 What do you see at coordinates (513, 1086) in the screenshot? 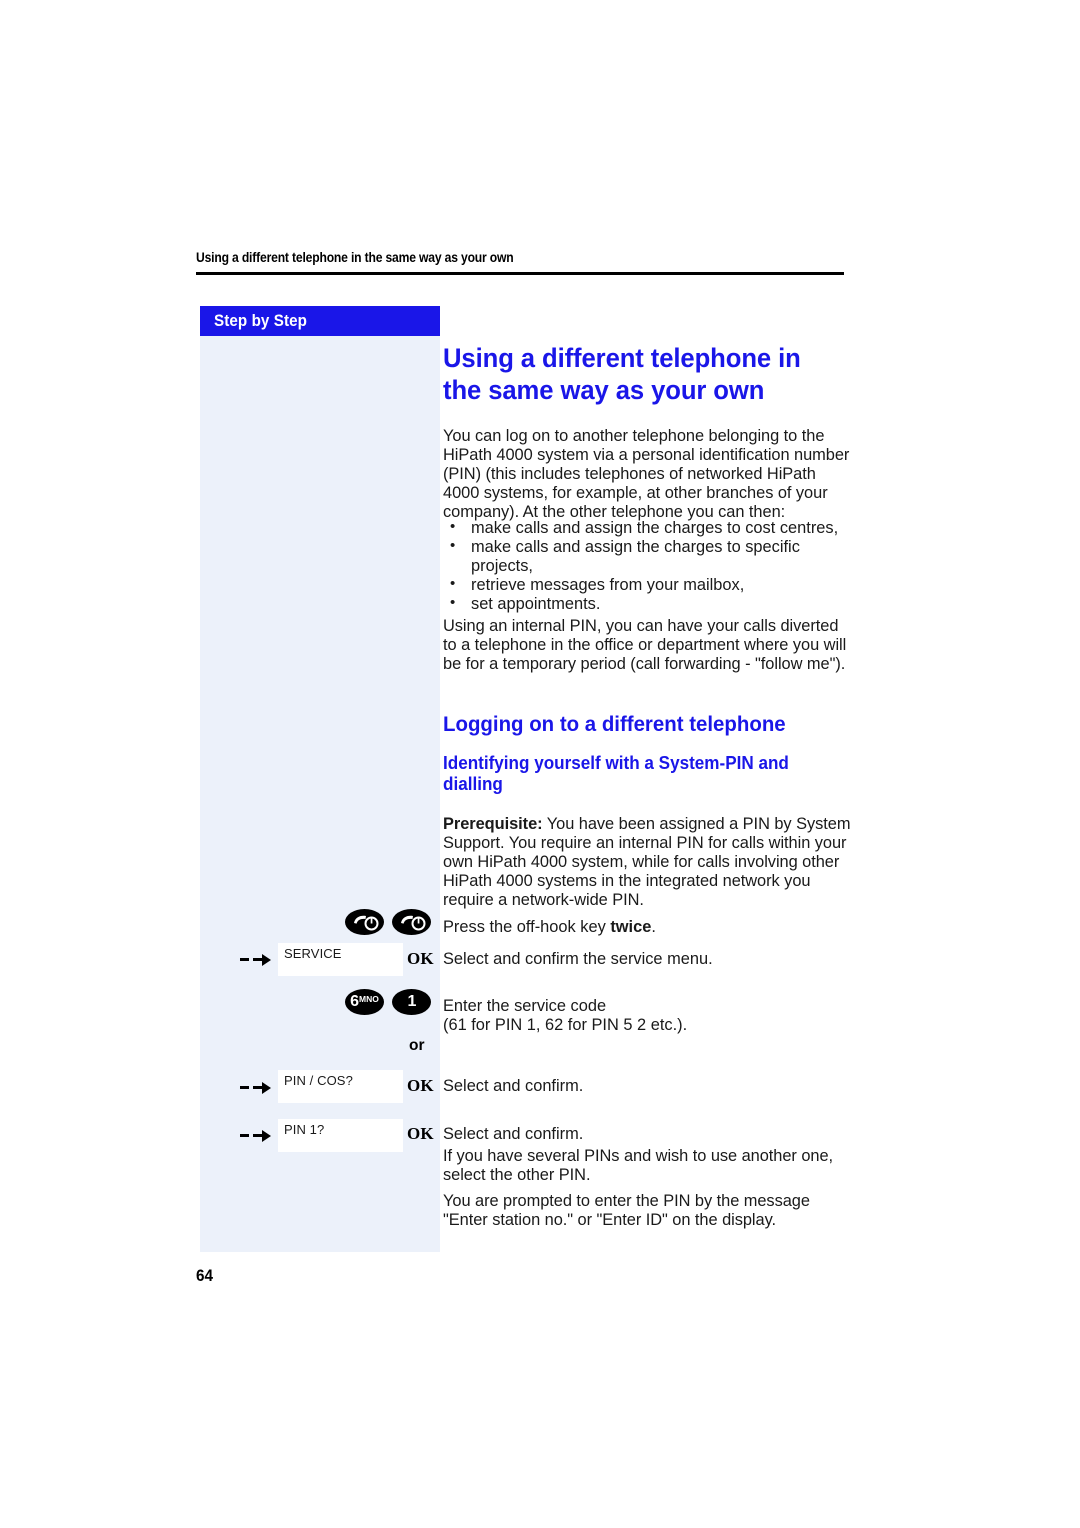
I see `step-4-instruction: Select and confirm.` at bounding box center [513, 1086].